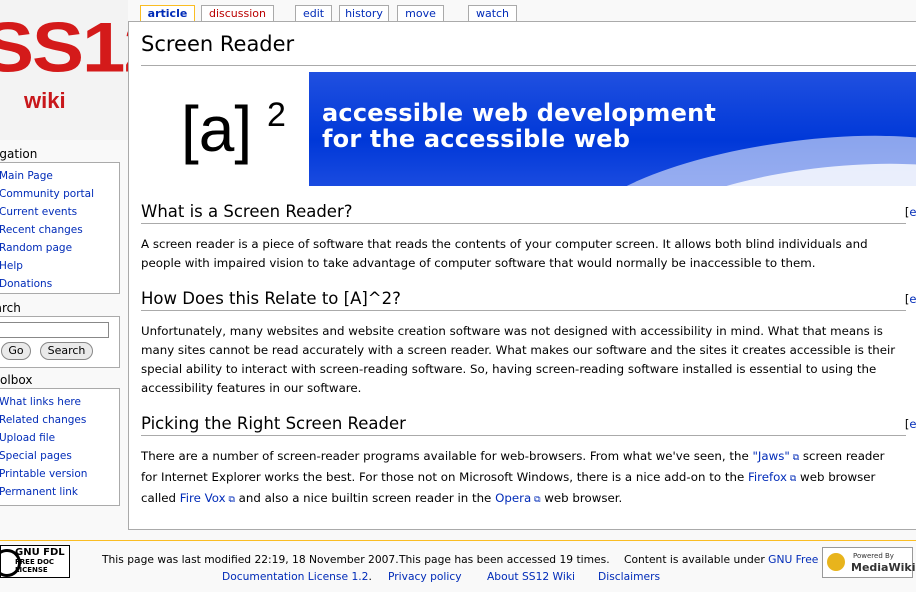  I want to click on toolbox-item-what-links-here: What links here, so click(59, 402).